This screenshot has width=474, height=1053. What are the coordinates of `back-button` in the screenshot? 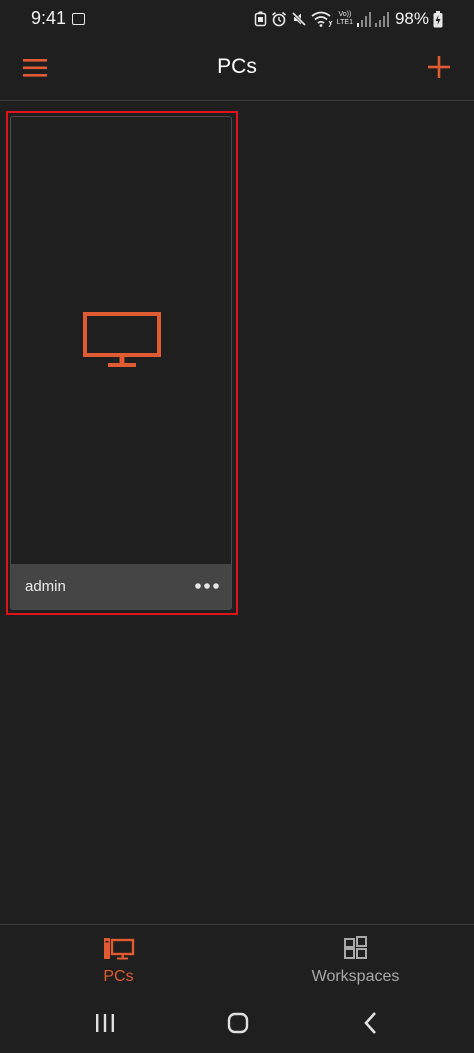 It's located at (371, 1023).